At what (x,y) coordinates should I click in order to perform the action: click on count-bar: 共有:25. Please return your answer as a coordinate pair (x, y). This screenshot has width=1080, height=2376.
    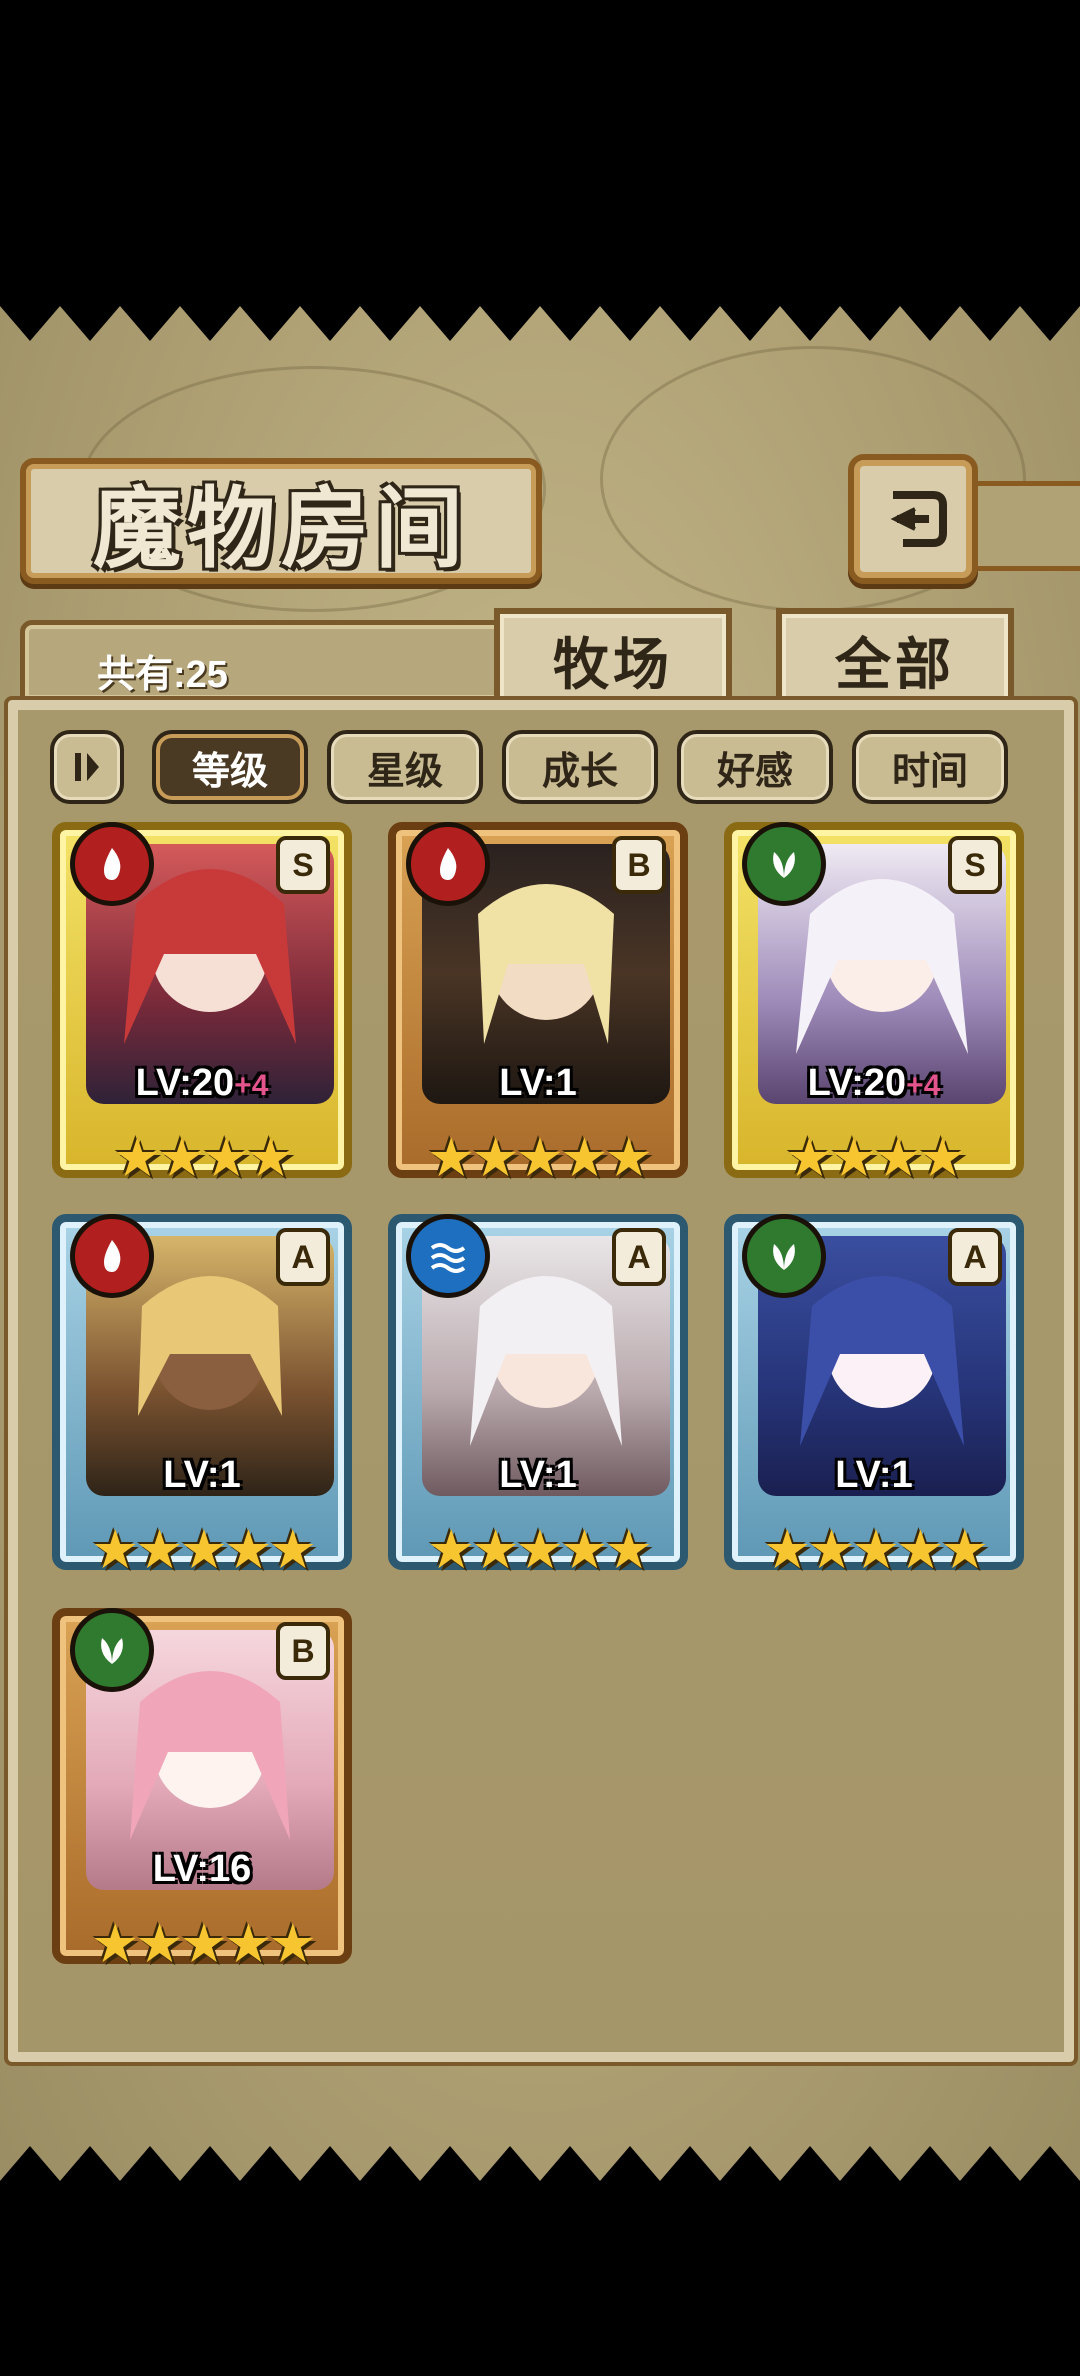
    Looking at the image, I should click on (265, 662).